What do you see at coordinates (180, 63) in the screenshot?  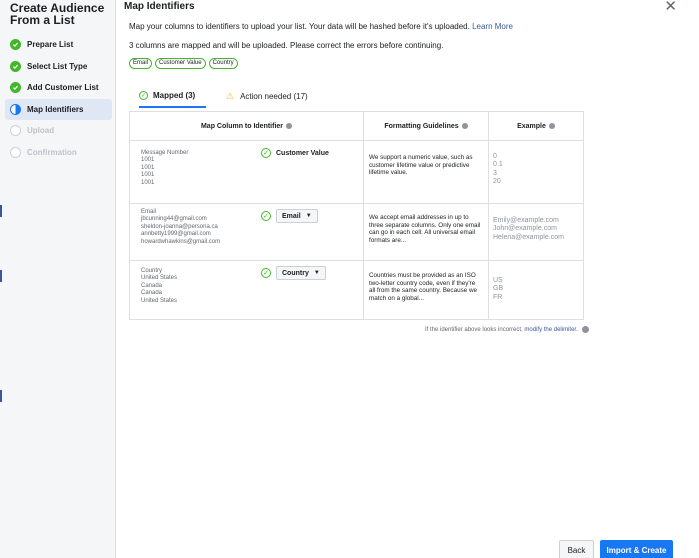 I see `chip-customer-value: Customer Value` at bounding box center [180, 63].